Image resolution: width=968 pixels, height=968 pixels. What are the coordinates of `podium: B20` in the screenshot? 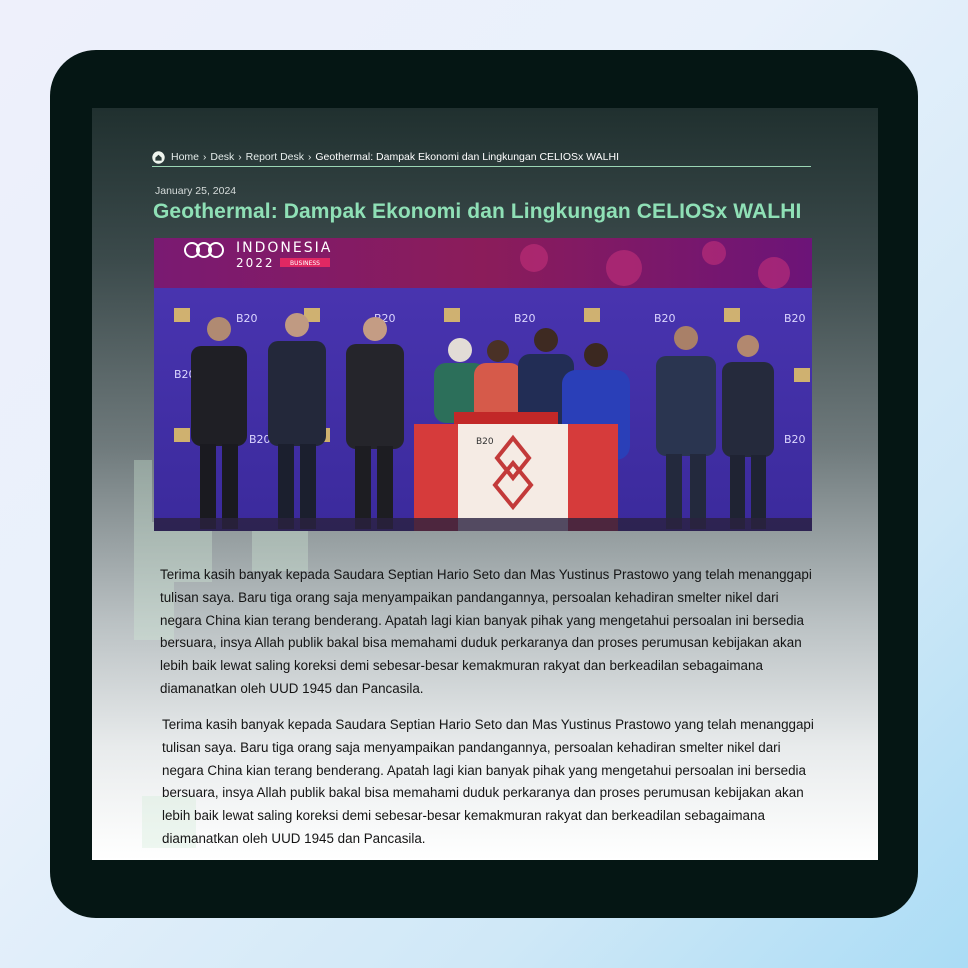 It's located at (516, 471).